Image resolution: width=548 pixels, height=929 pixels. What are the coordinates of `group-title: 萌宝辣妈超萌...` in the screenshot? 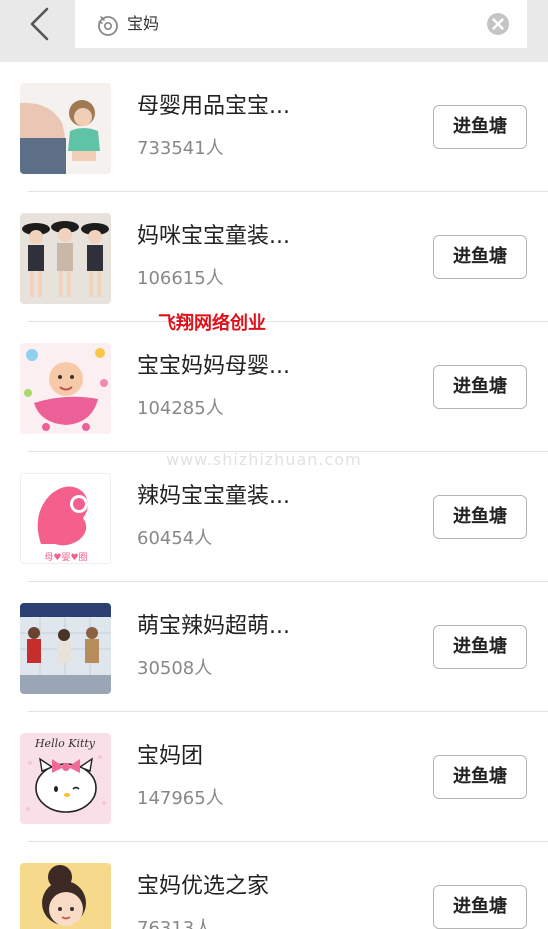 It's located at (213, 626).